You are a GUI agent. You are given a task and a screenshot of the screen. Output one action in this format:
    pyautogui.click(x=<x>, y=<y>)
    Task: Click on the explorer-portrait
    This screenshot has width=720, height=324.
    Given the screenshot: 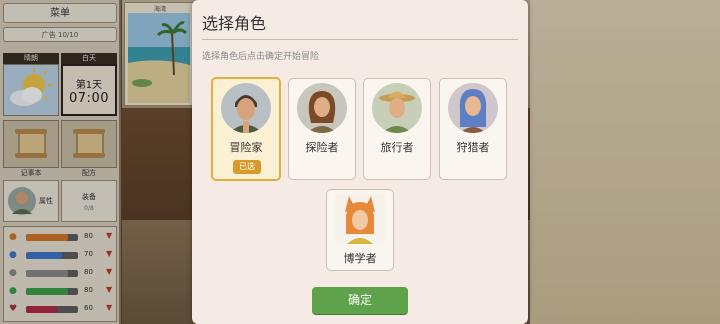 What is the action you would take?
    pyautogui.click(x=322, y=108)
    